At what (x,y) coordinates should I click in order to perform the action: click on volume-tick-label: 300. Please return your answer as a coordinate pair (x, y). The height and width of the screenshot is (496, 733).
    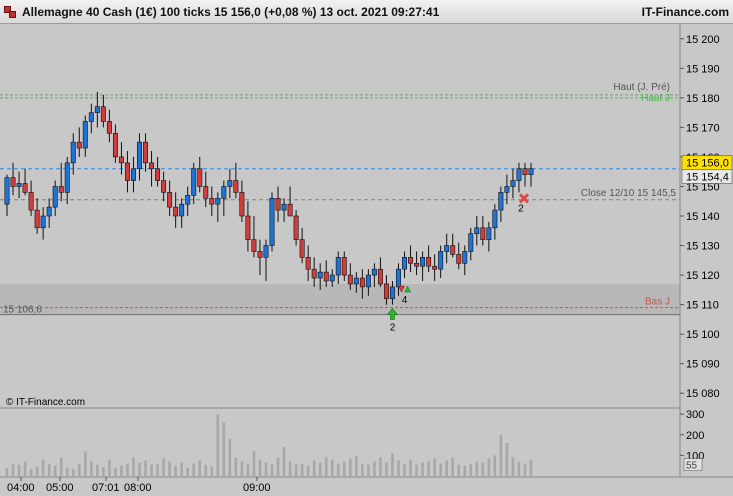
    Looking at the image, I should click on (695, 415).